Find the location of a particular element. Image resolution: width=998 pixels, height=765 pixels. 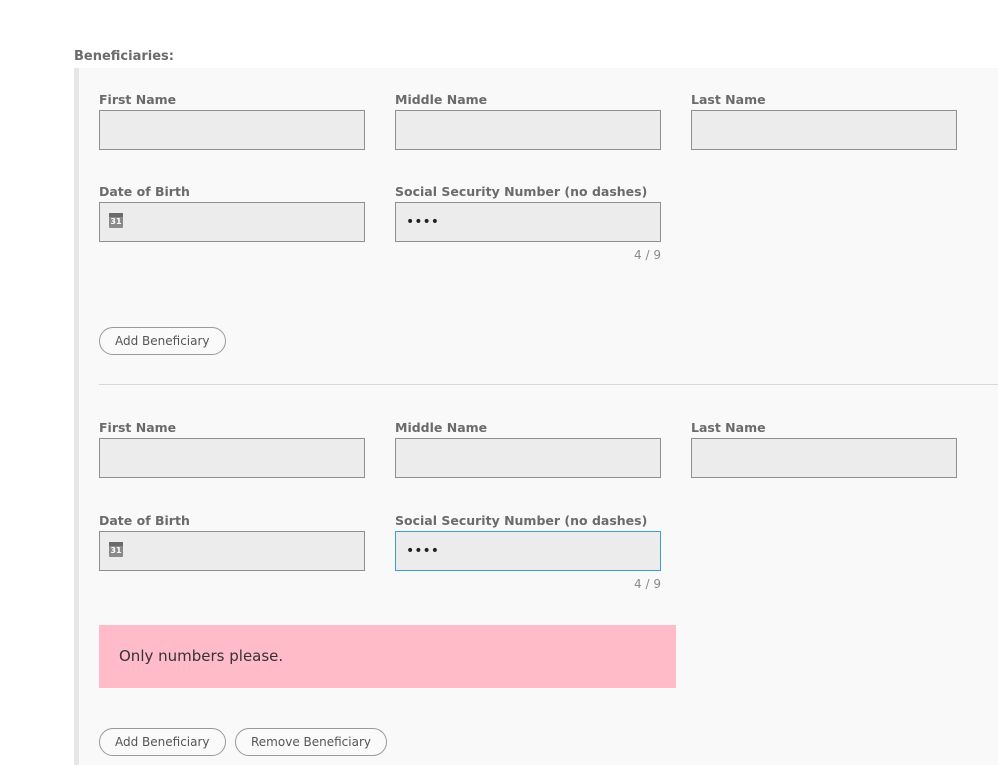

beneficiaries-heading: Beneficiaries: is located at coordinates (124, 56).